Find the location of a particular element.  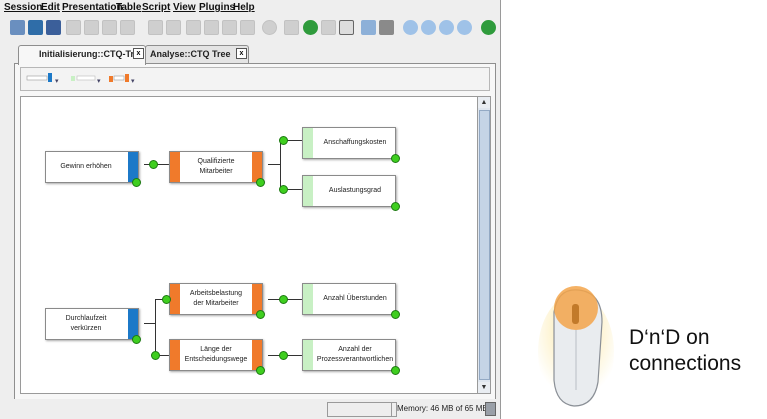

print-preview-icon is located at coordinates (368, 27).